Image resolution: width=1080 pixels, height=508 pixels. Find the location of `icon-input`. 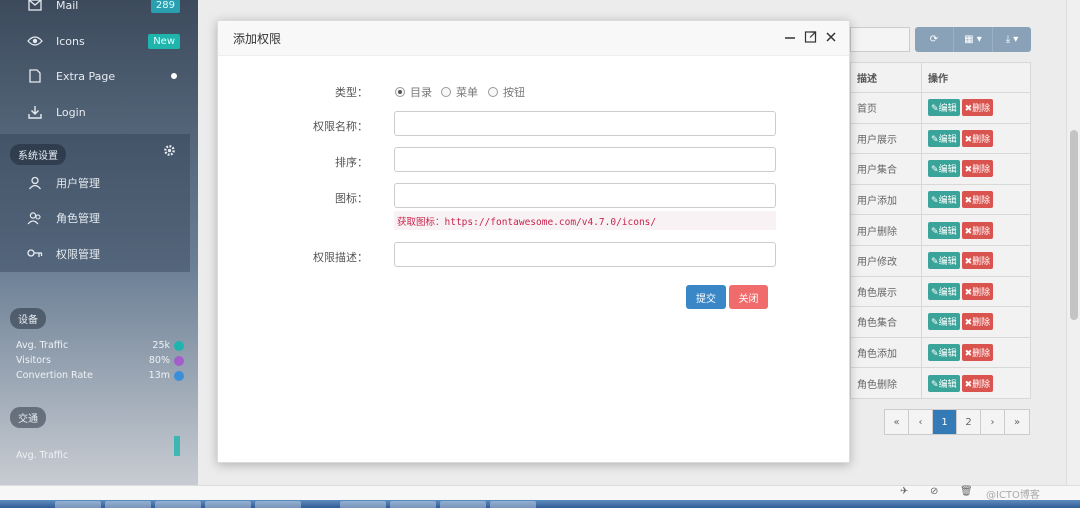

icon-input is located at coordinates (585, 195).